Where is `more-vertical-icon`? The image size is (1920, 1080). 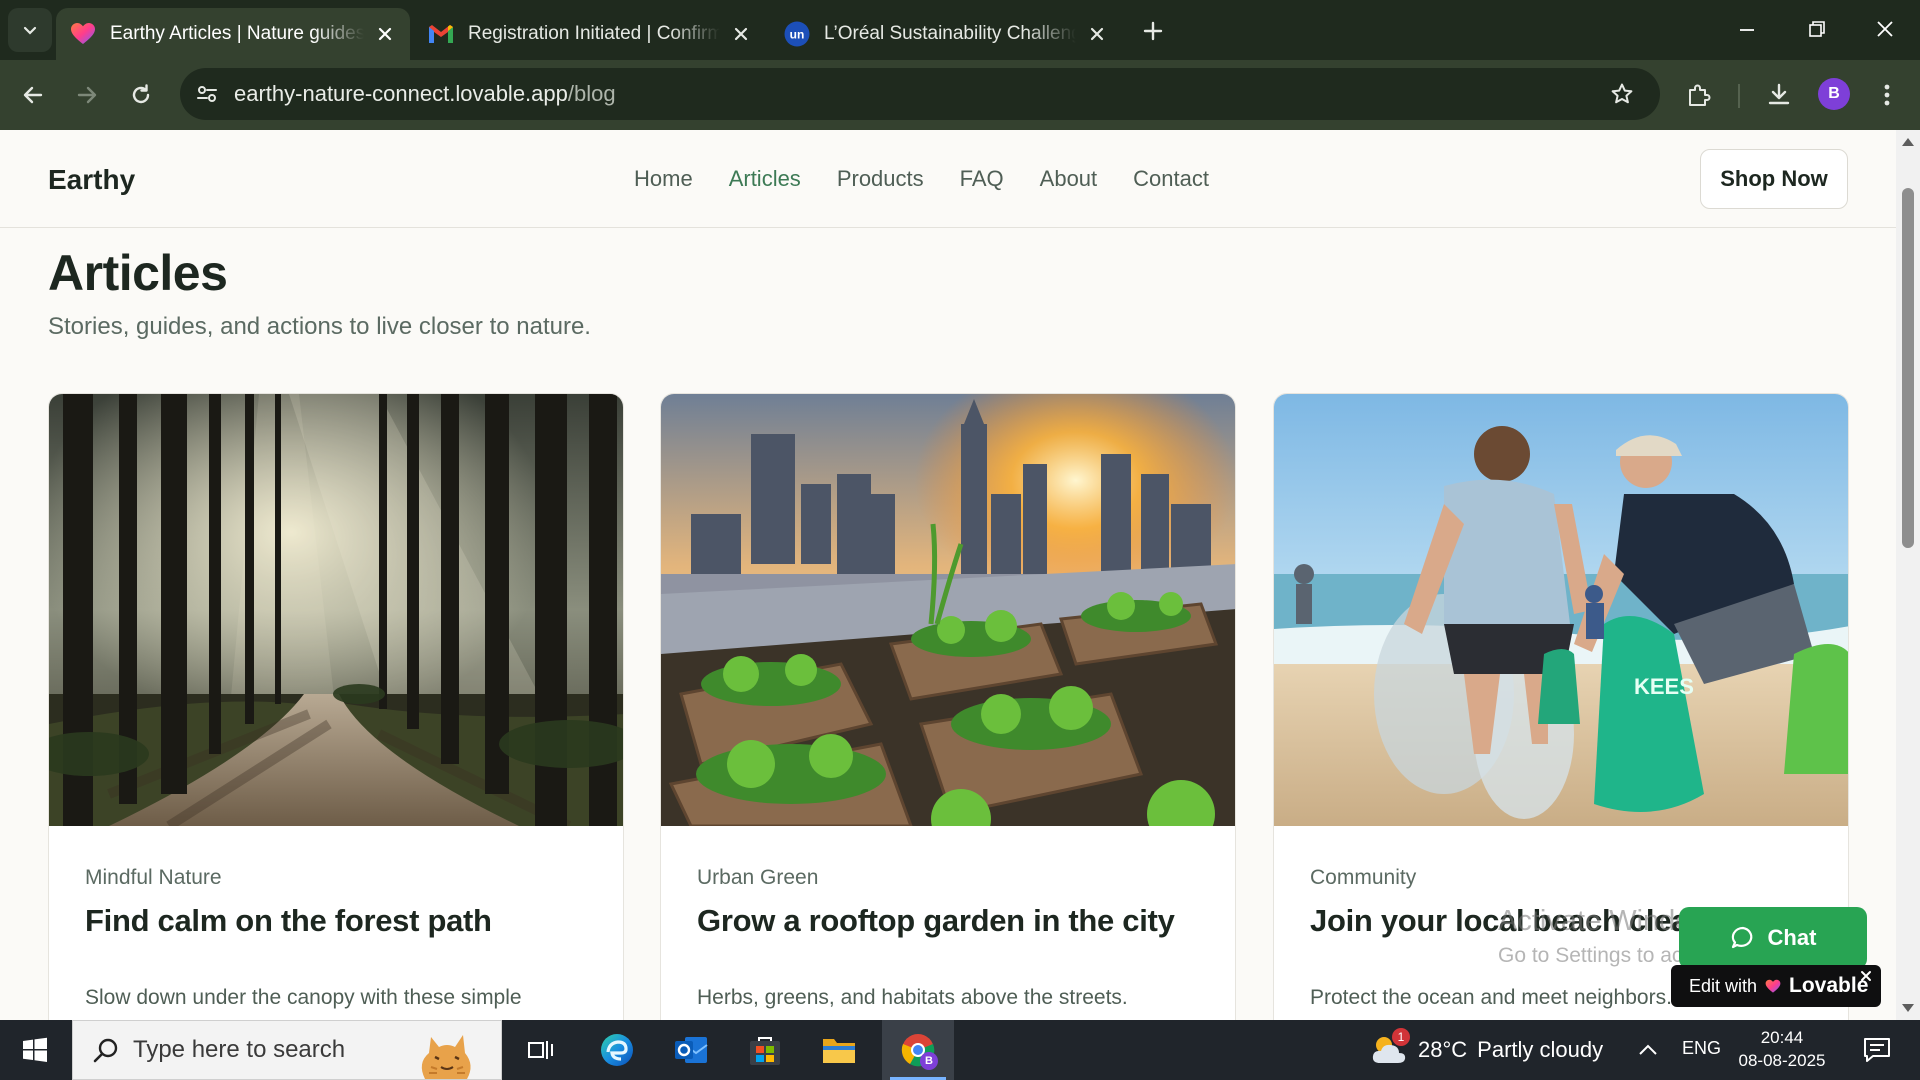
more-vertical-icon is located at coordinates (1887, 95).